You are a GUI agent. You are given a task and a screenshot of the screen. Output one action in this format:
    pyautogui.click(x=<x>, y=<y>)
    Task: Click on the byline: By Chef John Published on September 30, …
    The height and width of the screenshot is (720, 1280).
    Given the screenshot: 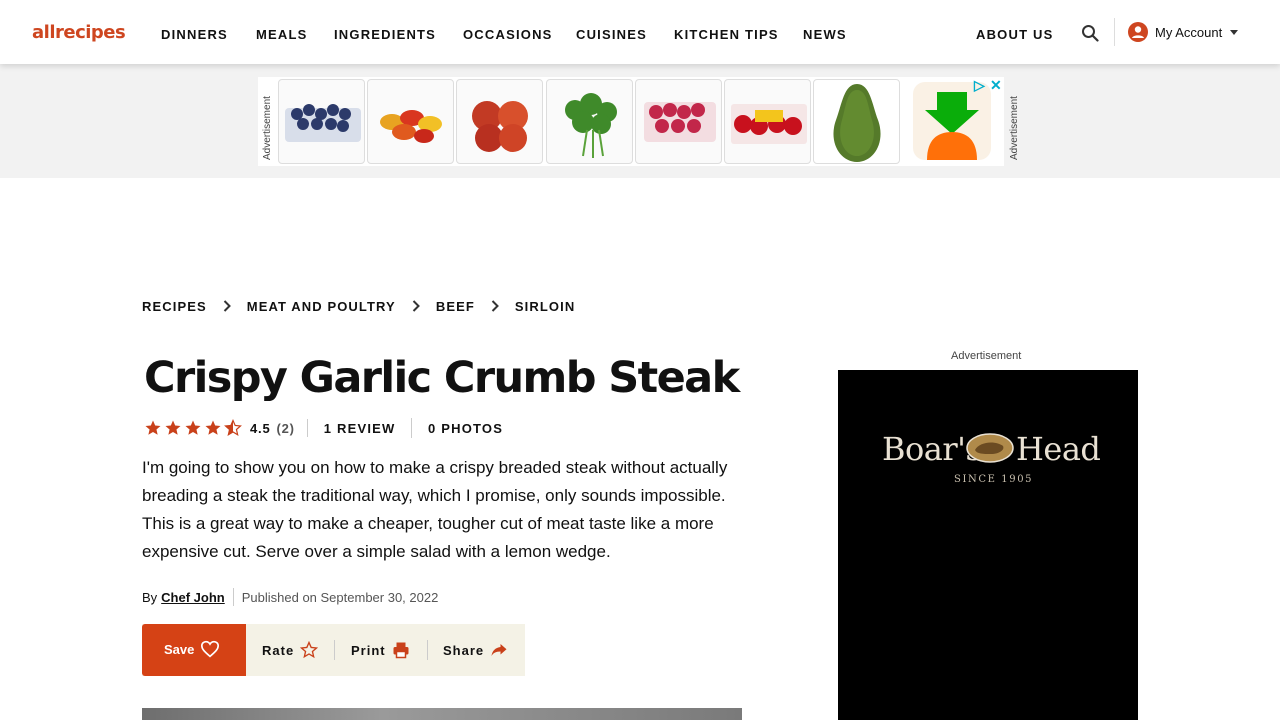 What is the action you would take?
    pyautogui.click(x=290, y=597)
    